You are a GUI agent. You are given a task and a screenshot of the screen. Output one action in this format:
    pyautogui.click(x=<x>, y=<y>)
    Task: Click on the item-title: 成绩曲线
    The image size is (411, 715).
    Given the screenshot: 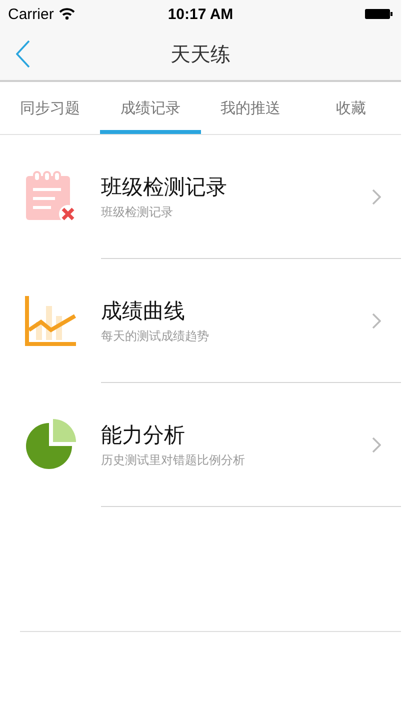 What is the action you would take?
    pyautogui.click(x=251, y=310)
    